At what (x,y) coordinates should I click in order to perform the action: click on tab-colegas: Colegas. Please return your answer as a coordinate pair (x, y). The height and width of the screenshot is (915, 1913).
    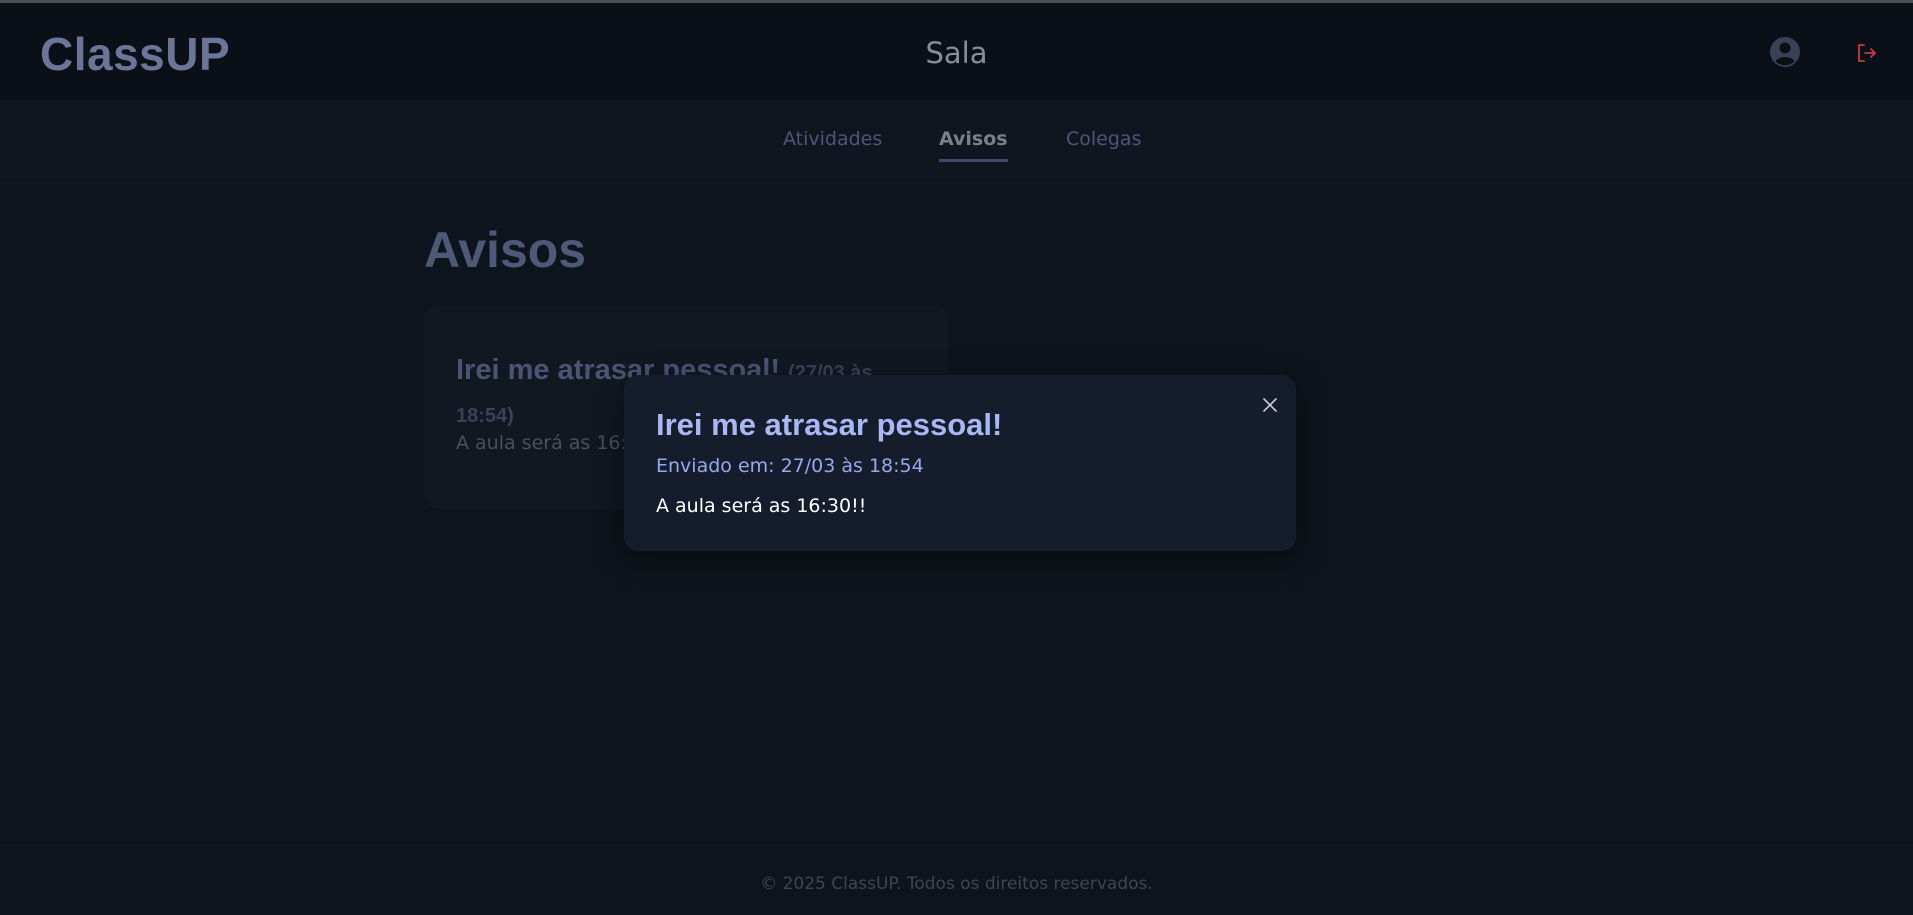
    Looking at the image, I should click on (1103, 145).